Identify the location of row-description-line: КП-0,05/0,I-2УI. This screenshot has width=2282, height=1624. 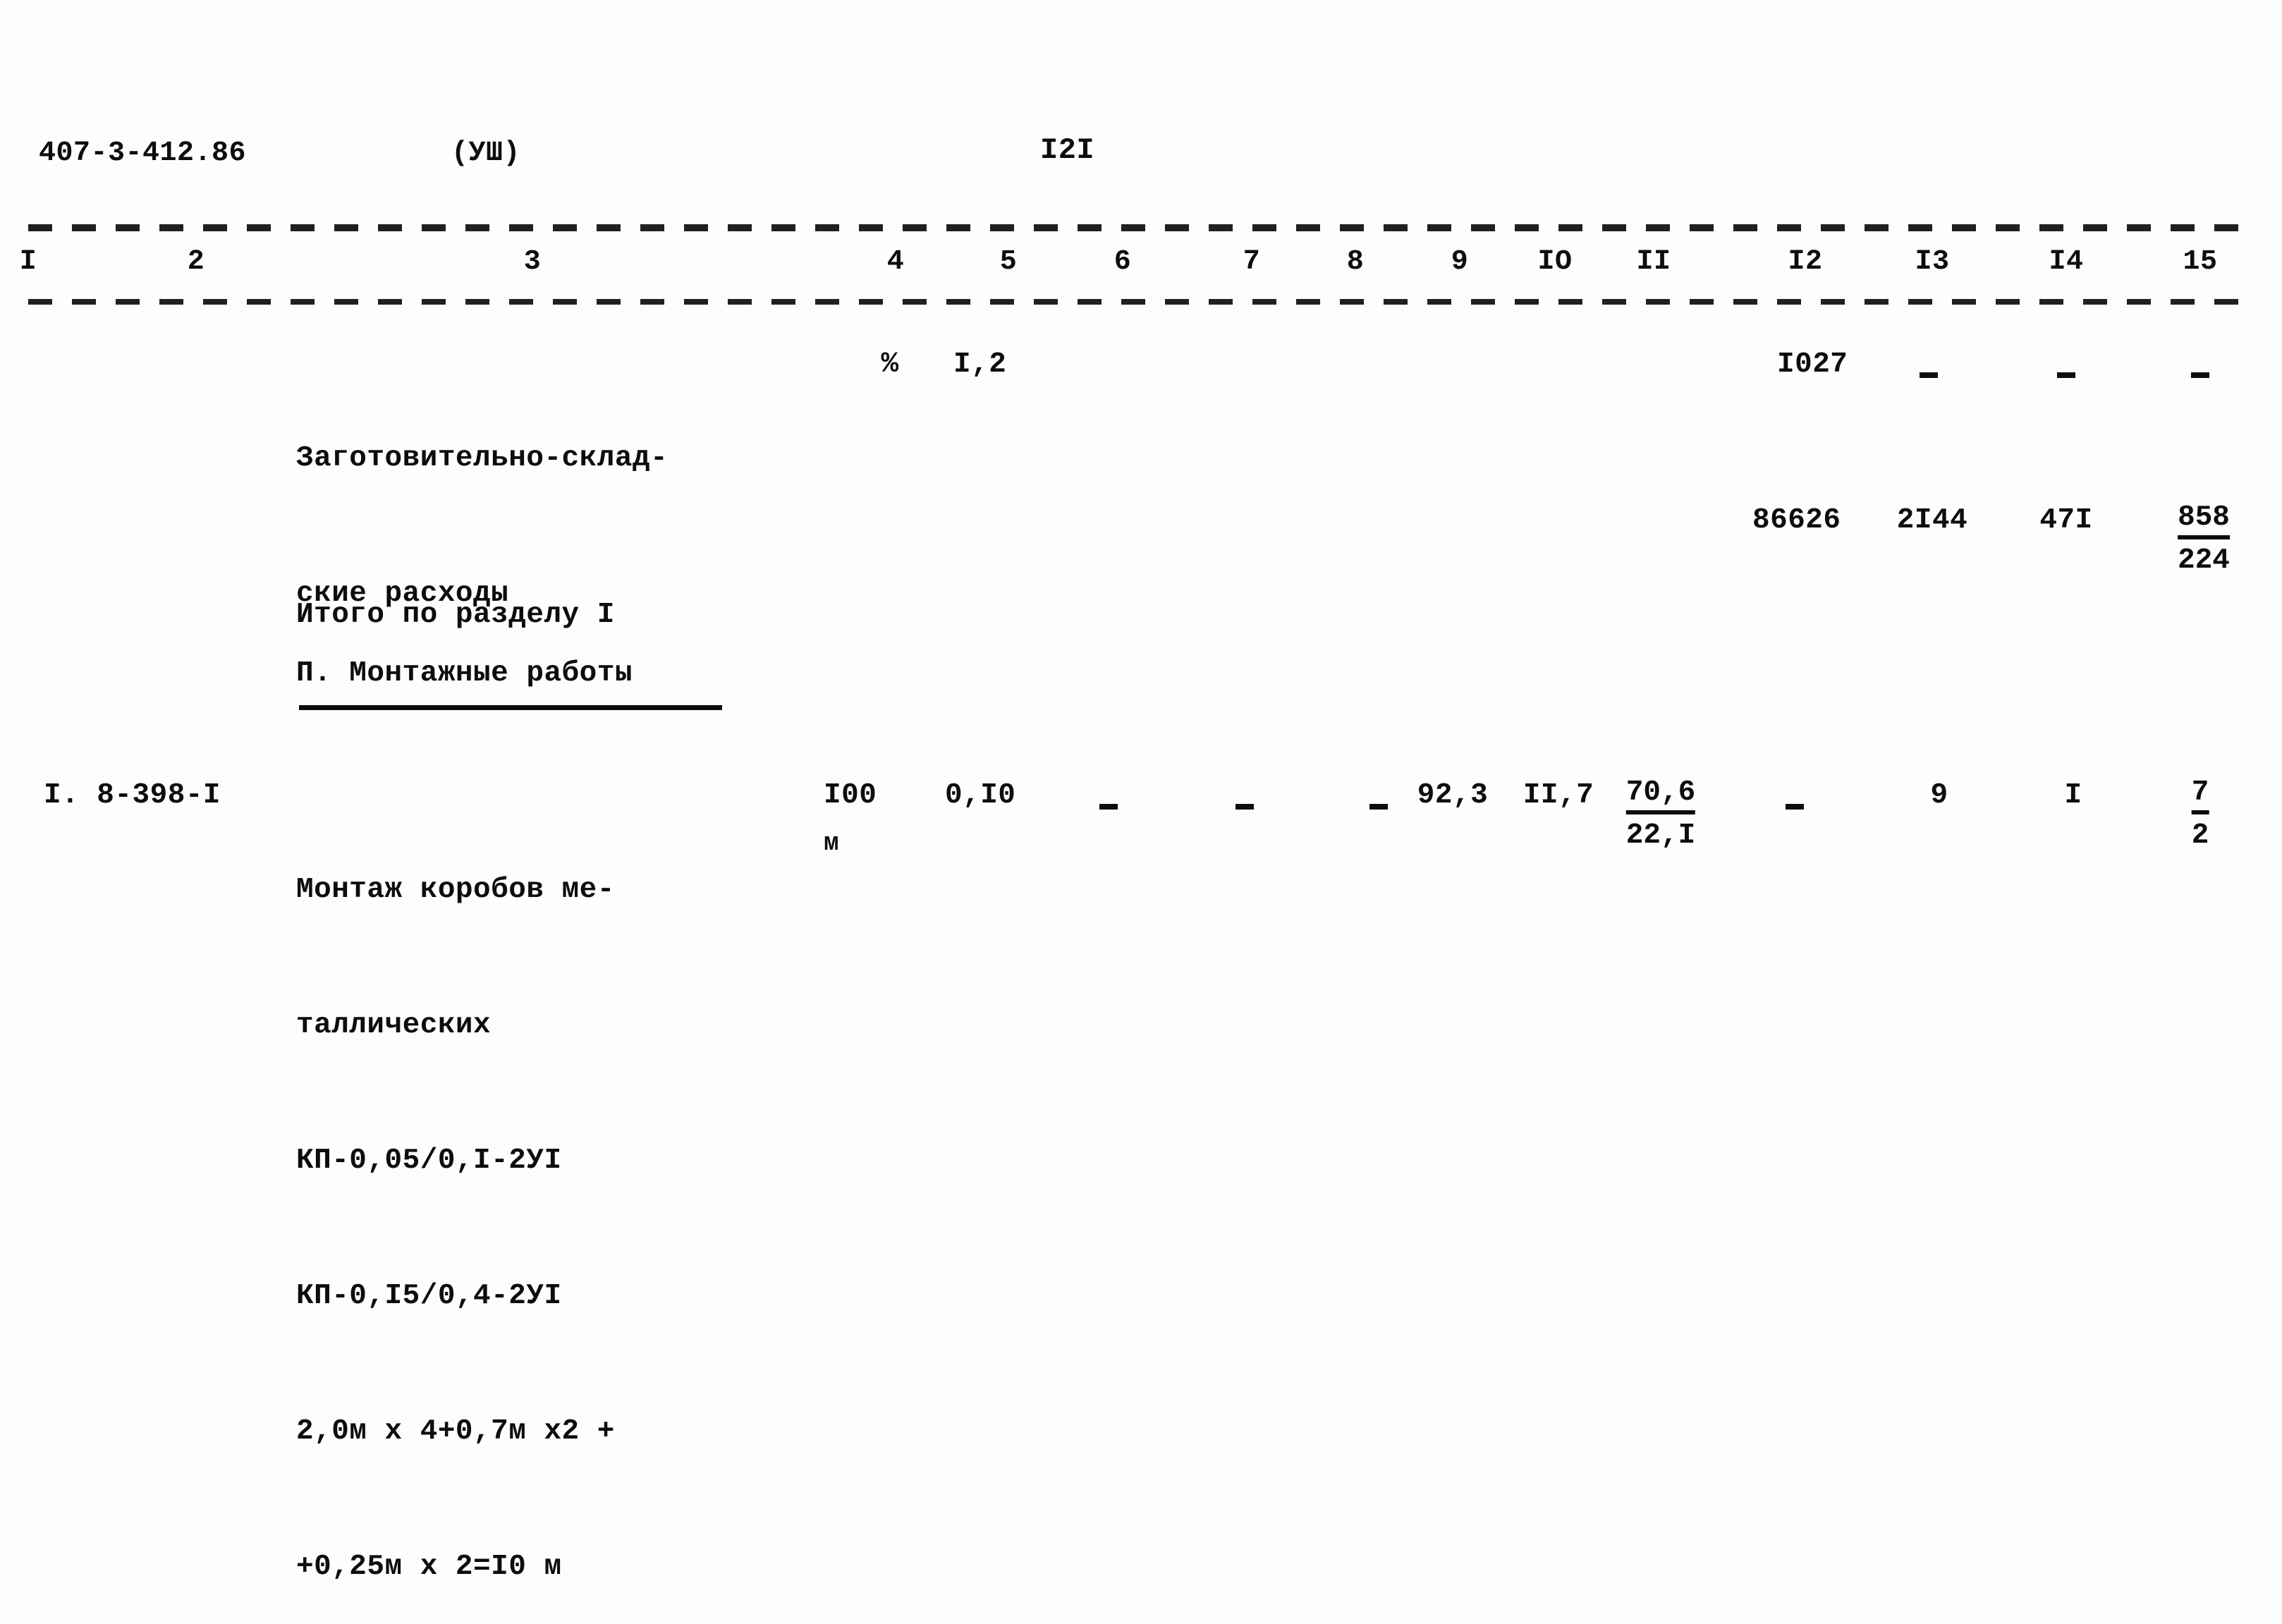
(429, 1160).